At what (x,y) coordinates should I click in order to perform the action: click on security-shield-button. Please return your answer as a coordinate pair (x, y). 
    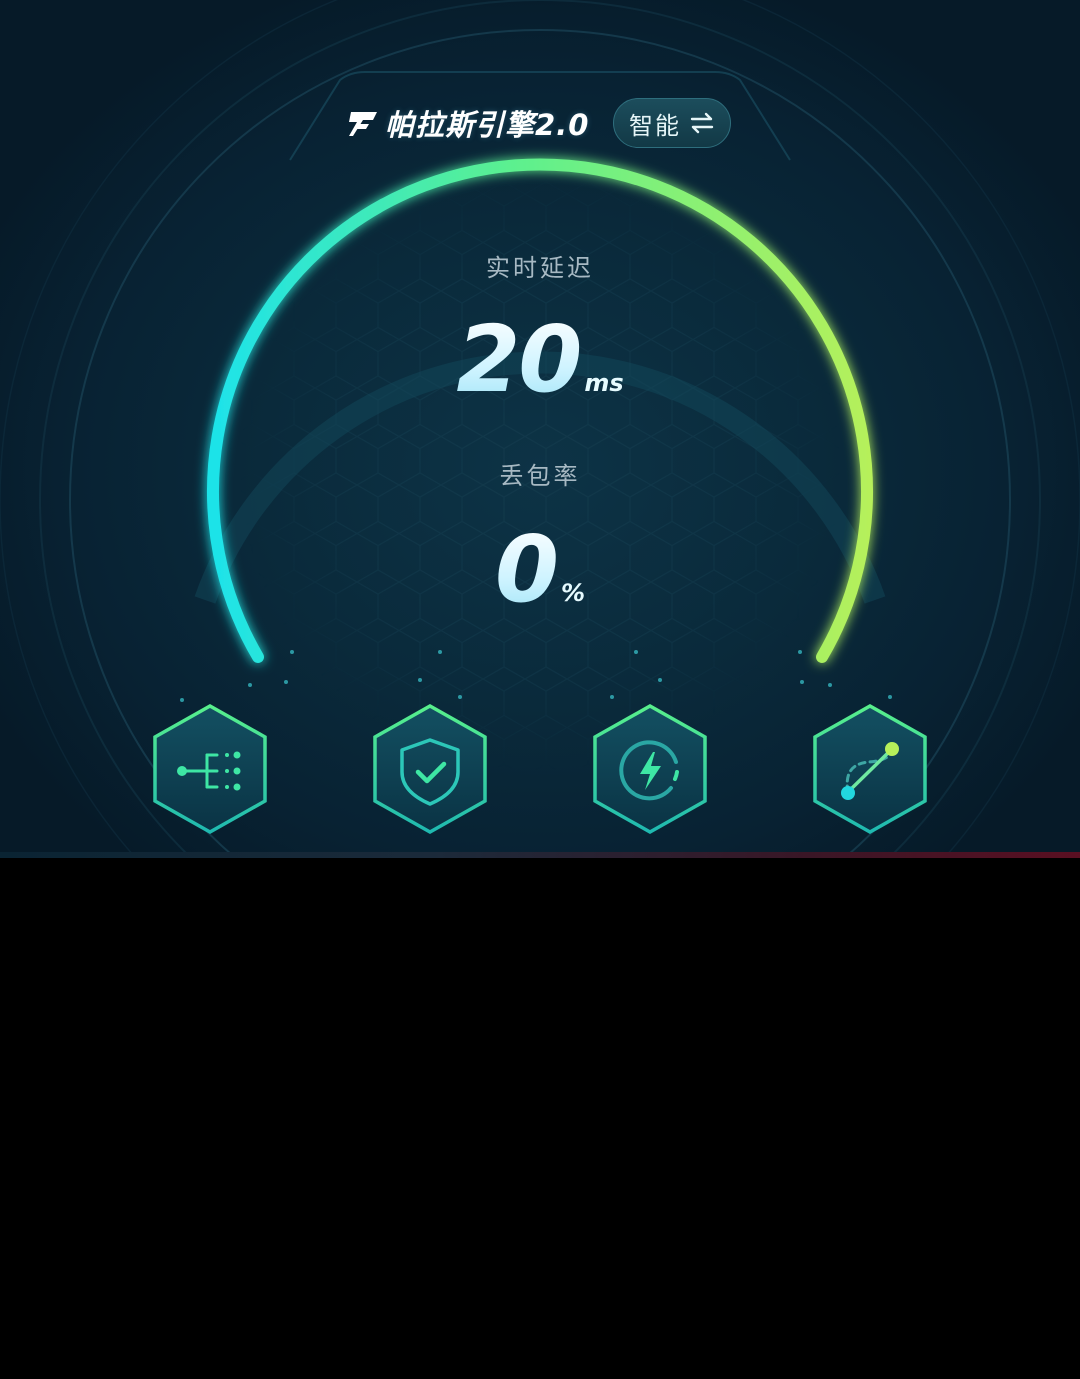
    Looking at the image, I should click on (430, 770).